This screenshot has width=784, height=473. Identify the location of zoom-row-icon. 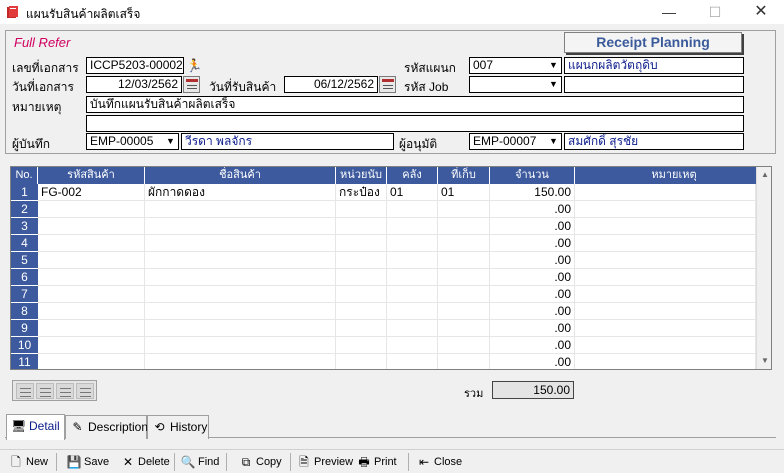
(85, 391).